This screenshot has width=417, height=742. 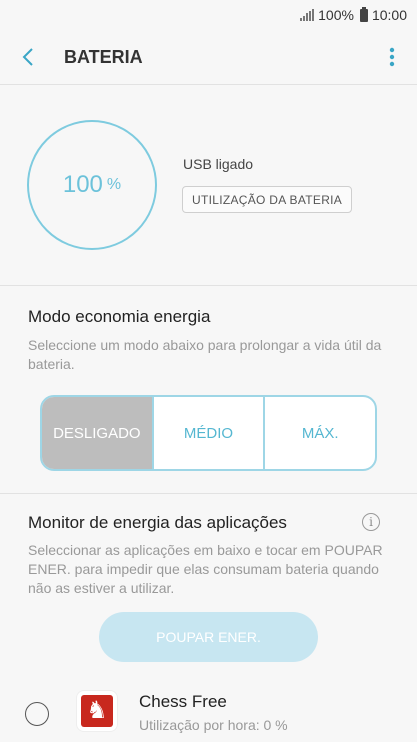 I want to click on battery-level-unit: %, so click(x=114, y=184).